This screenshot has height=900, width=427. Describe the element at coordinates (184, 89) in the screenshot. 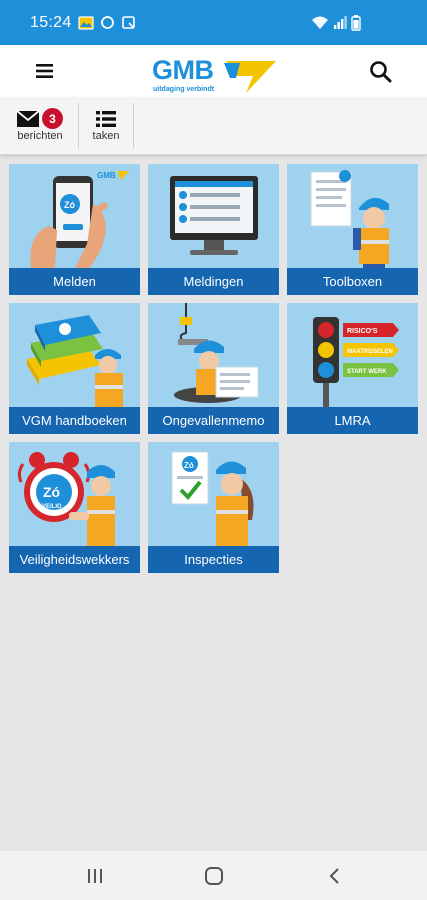

I see `logo-tagline: uitdaging verbindt` at that location.